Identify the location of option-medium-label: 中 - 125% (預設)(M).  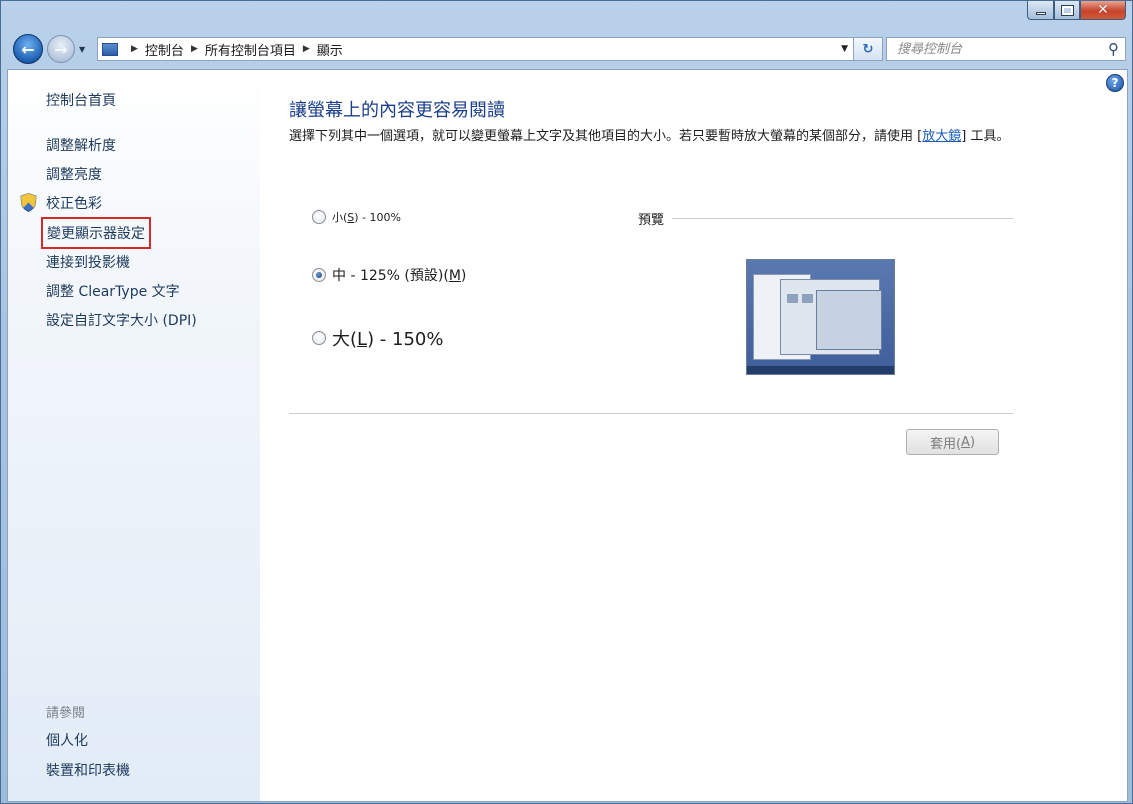
(399, 275).